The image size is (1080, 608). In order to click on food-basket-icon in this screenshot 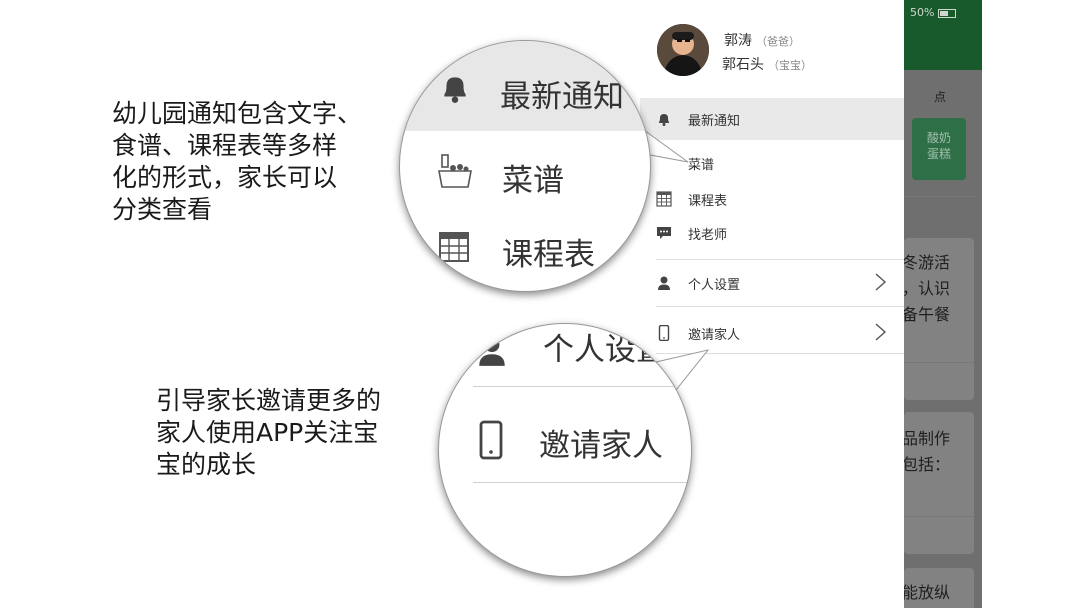, I will do `click(455, 171)`.